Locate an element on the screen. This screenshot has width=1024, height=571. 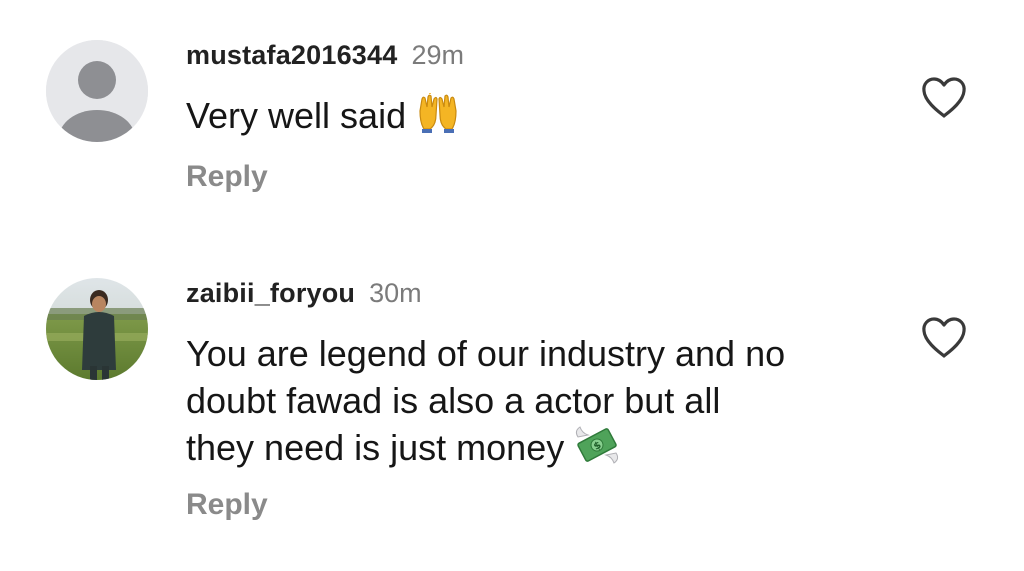
username: zaibii_foryou is located at coordinates (270, 293).